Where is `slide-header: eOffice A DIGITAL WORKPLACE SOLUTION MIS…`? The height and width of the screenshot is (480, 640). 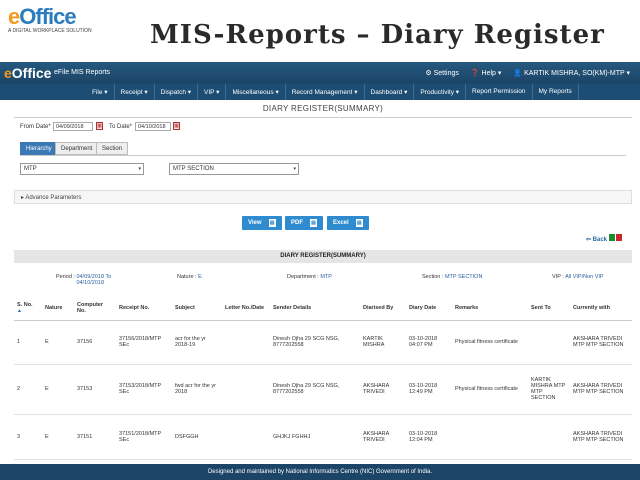 slide-header: eOffice A DIGITAL WORKPLACE SOLUTION MIS… is located at coordinates (320, 31).